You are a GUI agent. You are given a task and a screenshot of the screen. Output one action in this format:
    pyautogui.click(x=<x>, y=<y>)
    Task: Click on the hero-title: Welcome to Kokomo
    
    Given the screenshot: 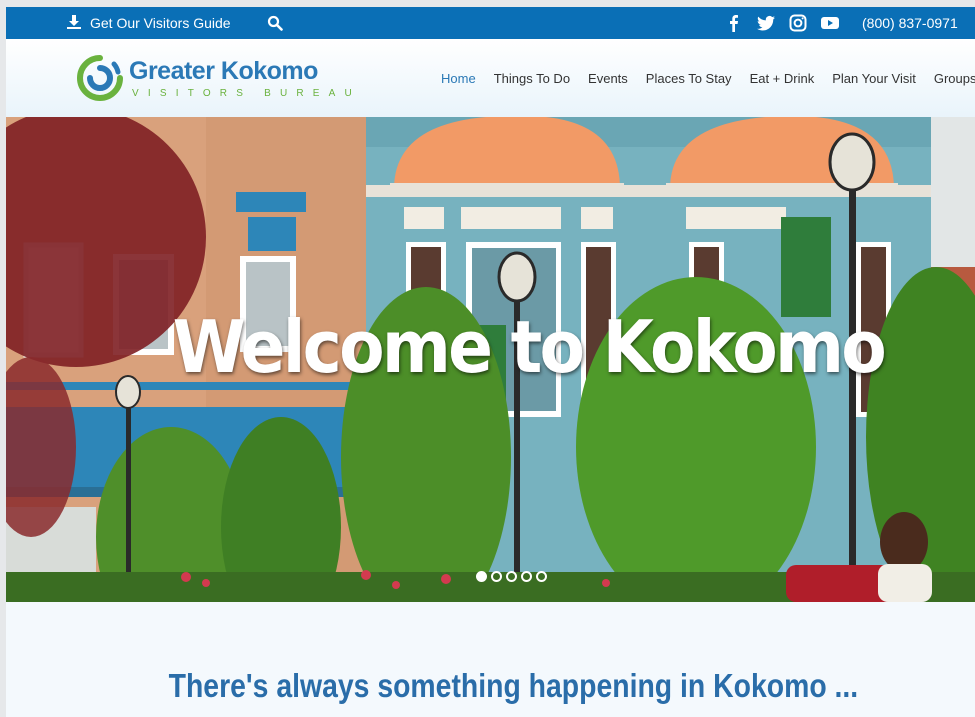 What is the action you would take?
    pyautogui.click(x=529, y=347)
    